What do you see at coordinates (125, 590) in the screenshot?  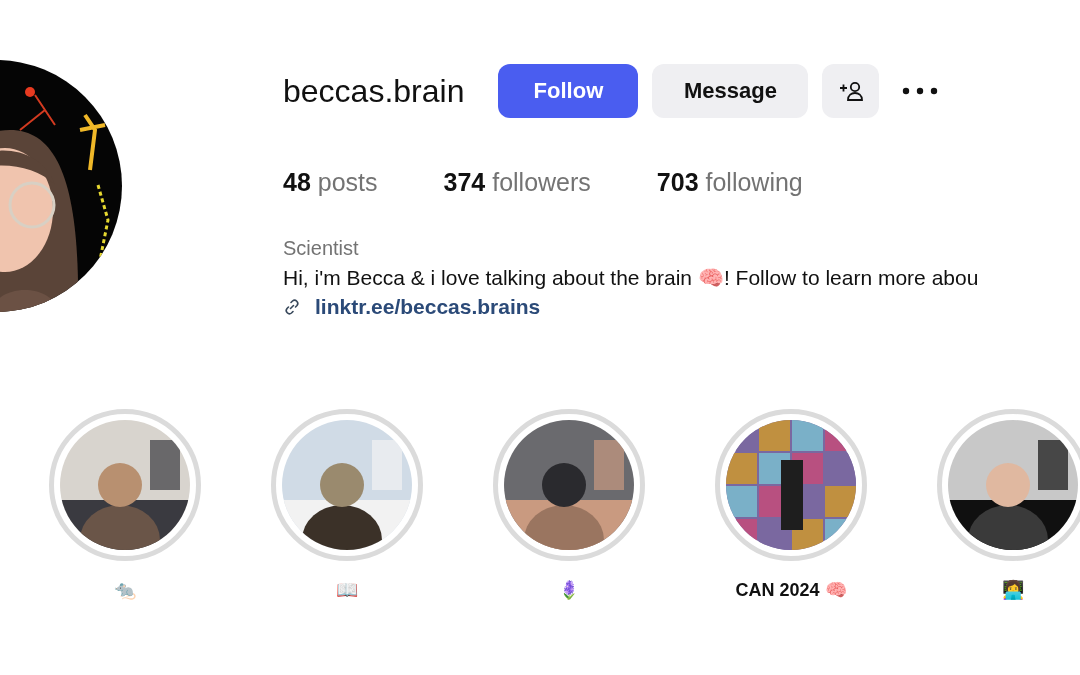 I see `highlight-label: 🐀` at bounding box center [125, 590].